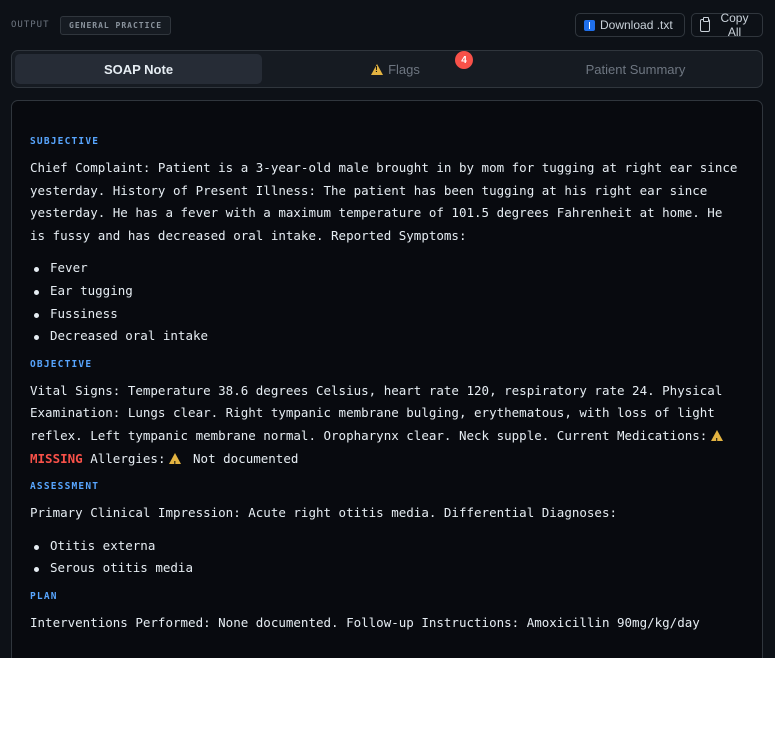 This screenshot has height=746, width=775. Describe the element at coordinates (705, 24) in the screenshot. I see `clipboard-icon` at that location.